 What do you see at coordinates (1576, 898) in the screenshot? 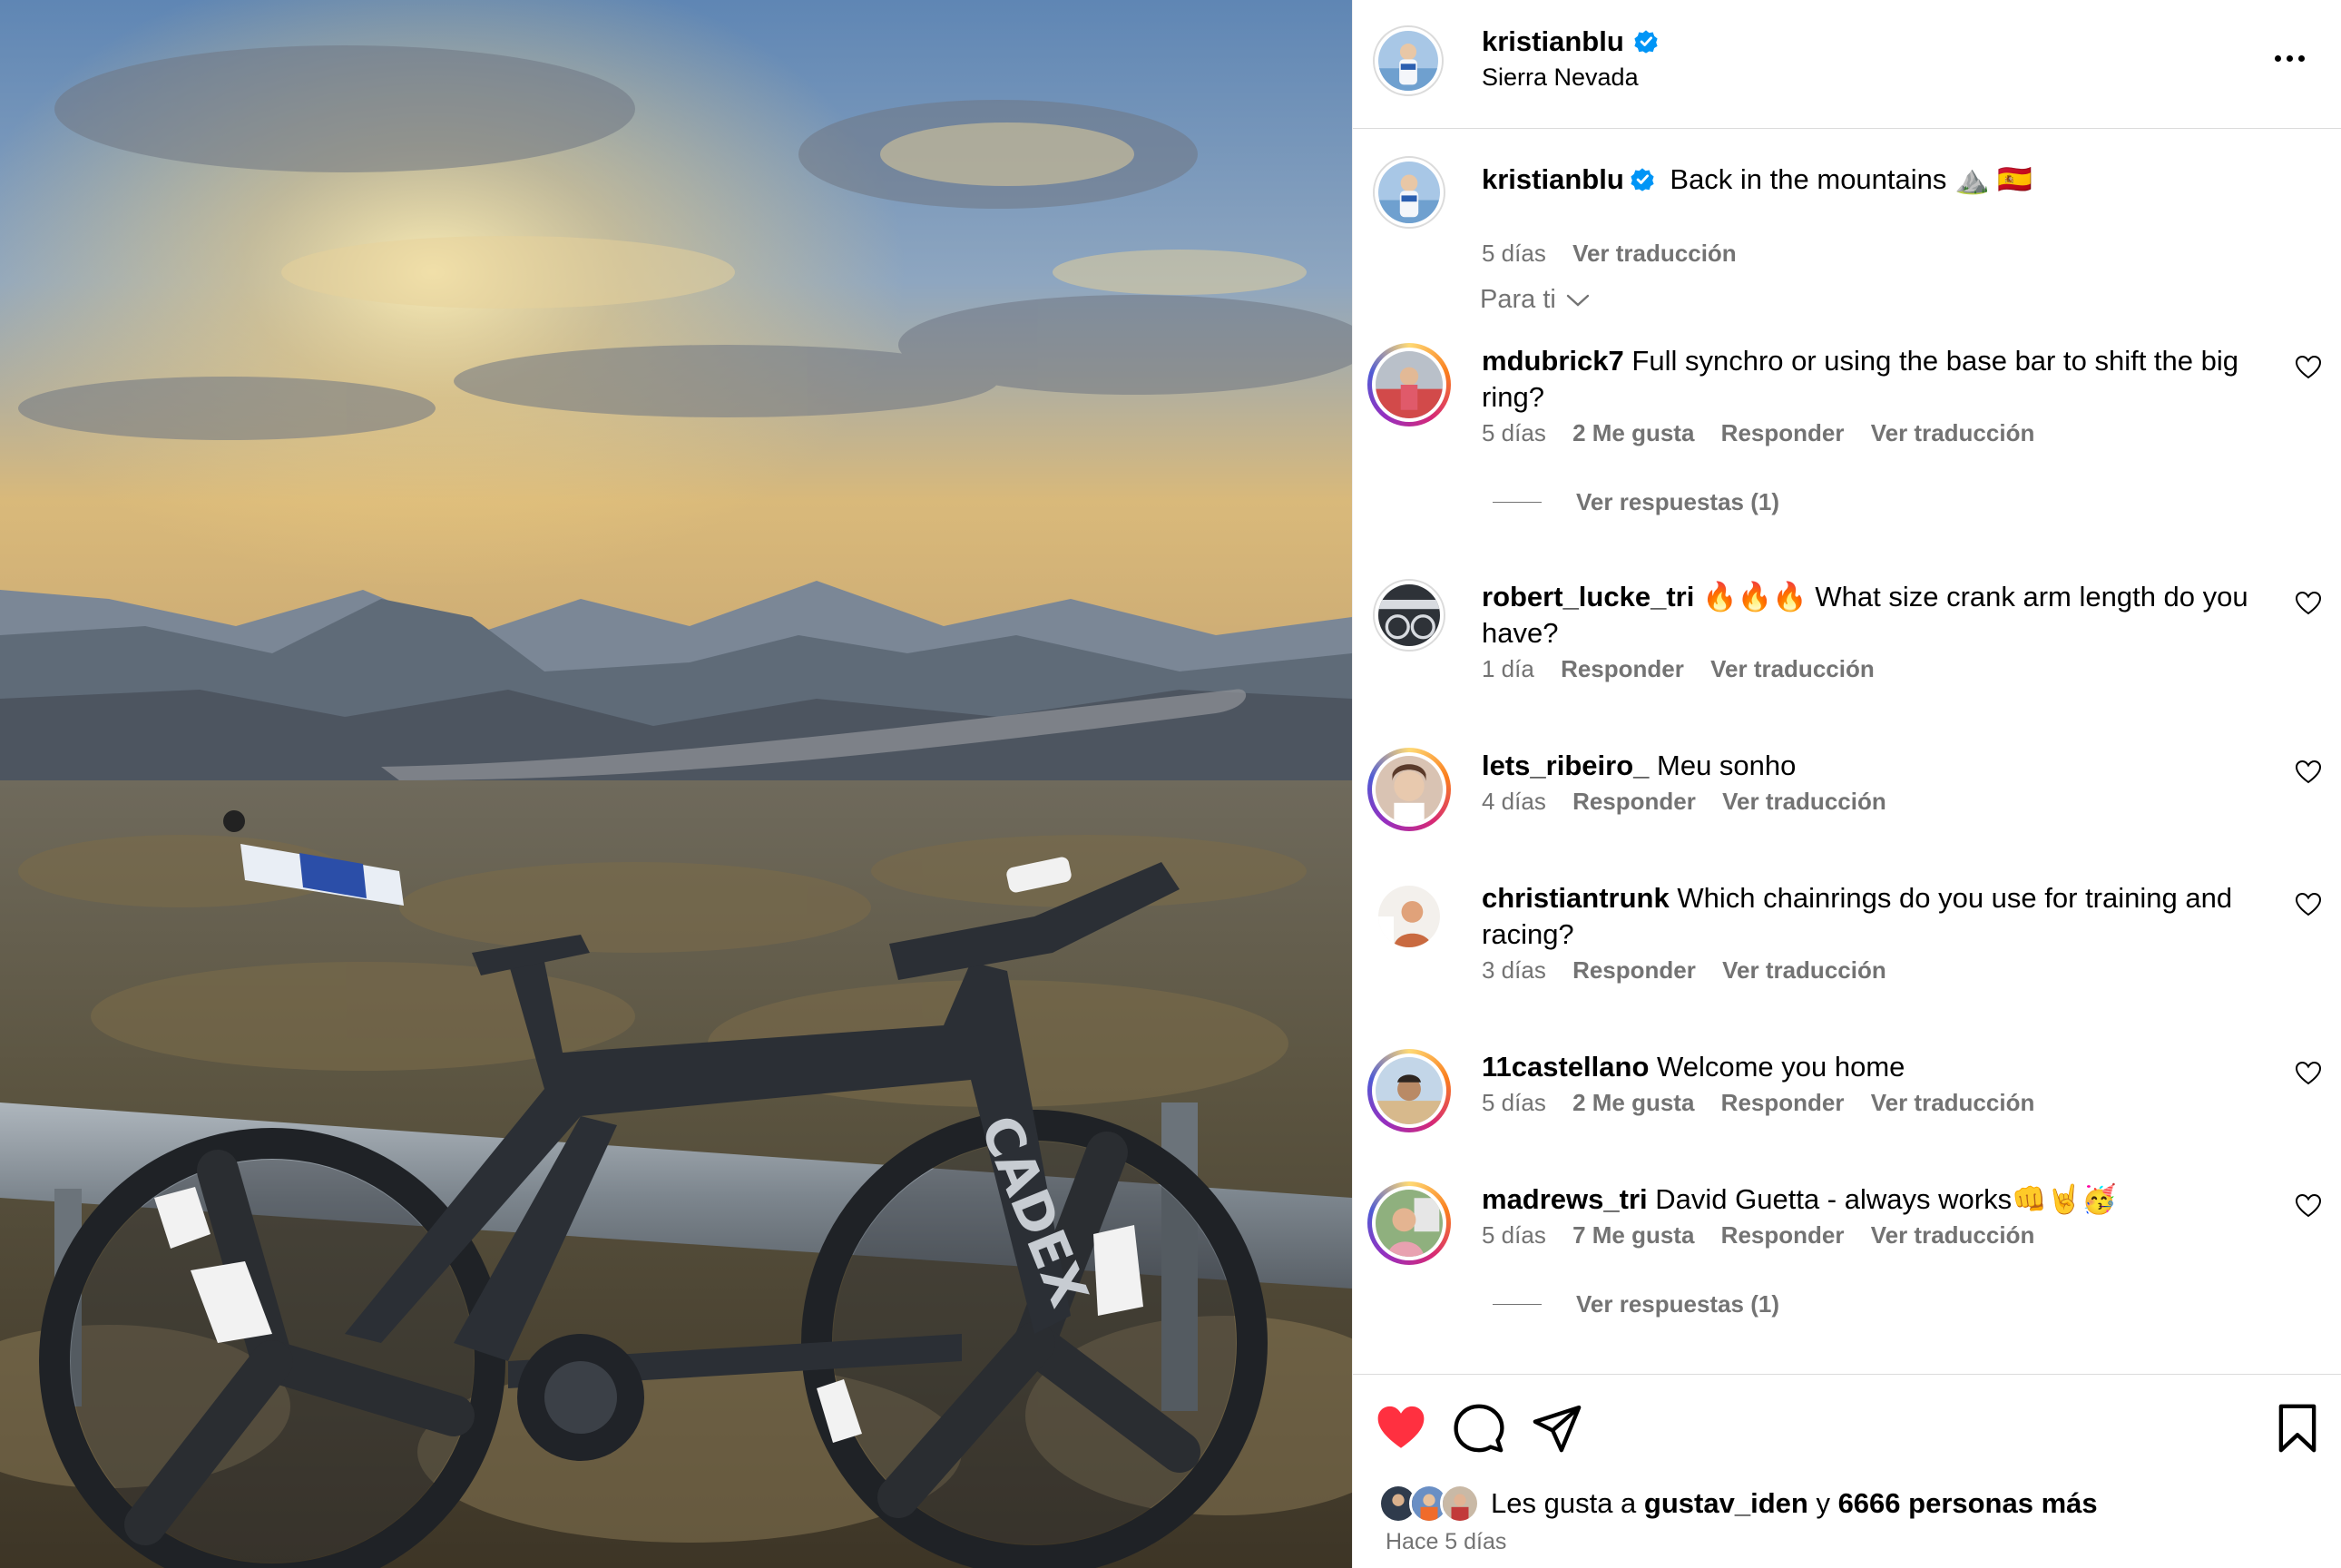
I see `comment-username: christiantrunk` at bounding box center [1576, 898].